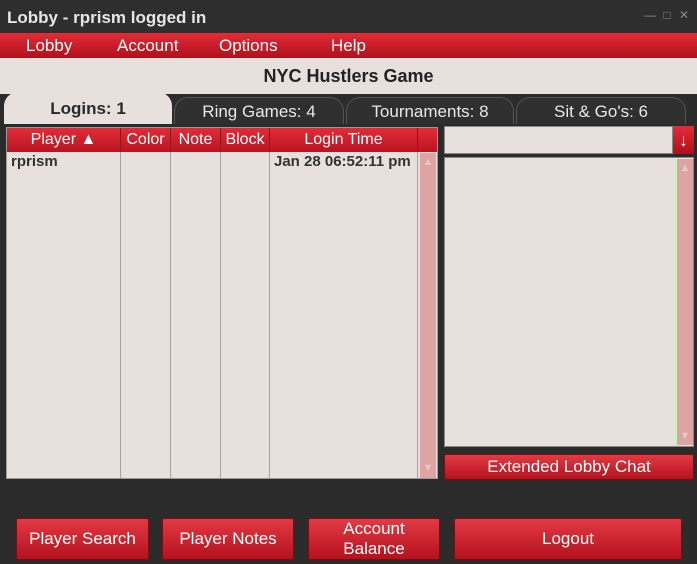 Image resolution: width=697 pixels, height=564 pixels. What do you see at coordinates (147, 46) in the screenshot?
I see `menu-account: Account` at bounding box center [147, 46].